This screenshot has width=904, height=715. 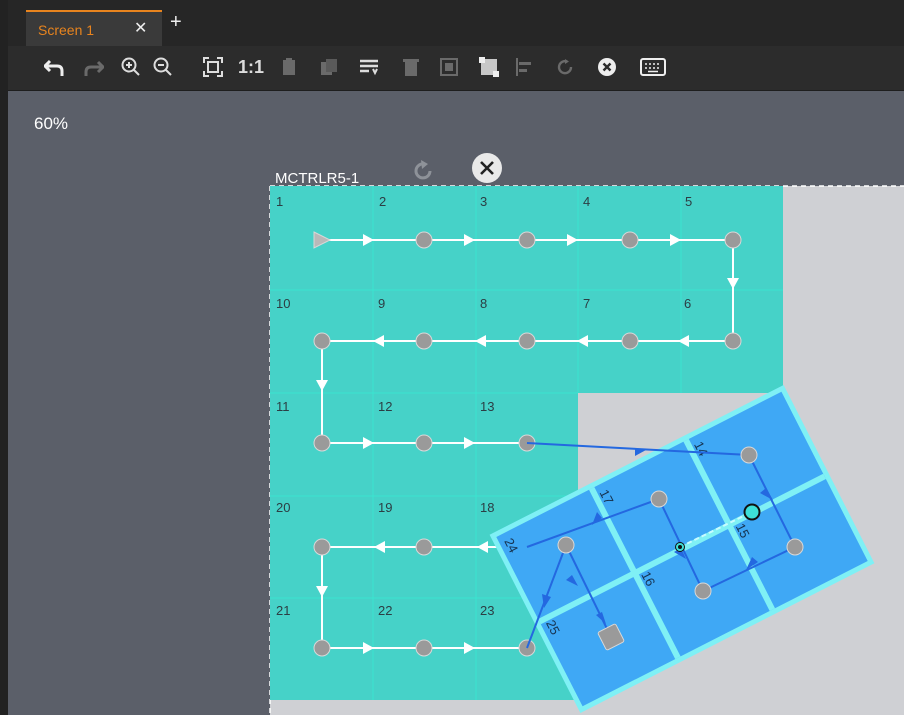 I want to click on cabinet-label: 9, so click(x=381, y=303).